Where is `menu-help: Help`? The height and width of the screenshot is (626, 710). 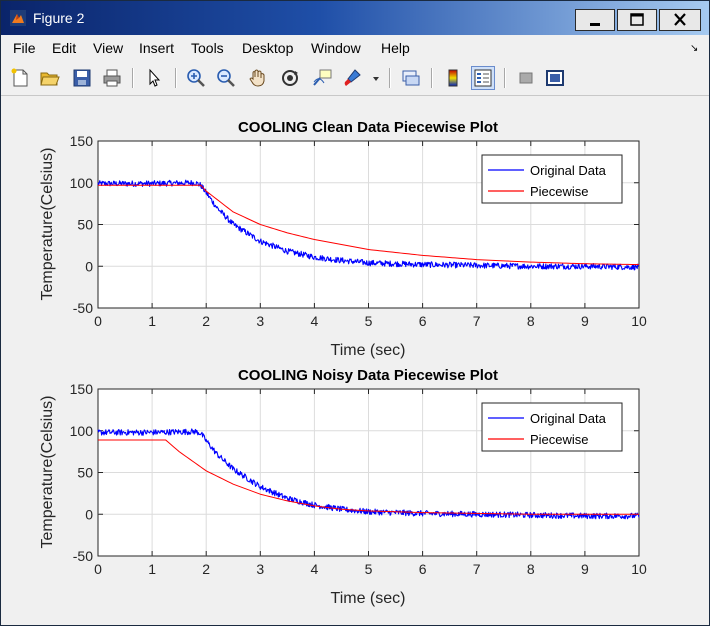
menu-help: Help is located at coordinates (395, 48).